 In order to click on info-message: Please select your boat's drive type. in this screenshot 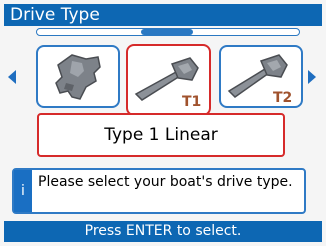, I will do `click(165, 182)`.